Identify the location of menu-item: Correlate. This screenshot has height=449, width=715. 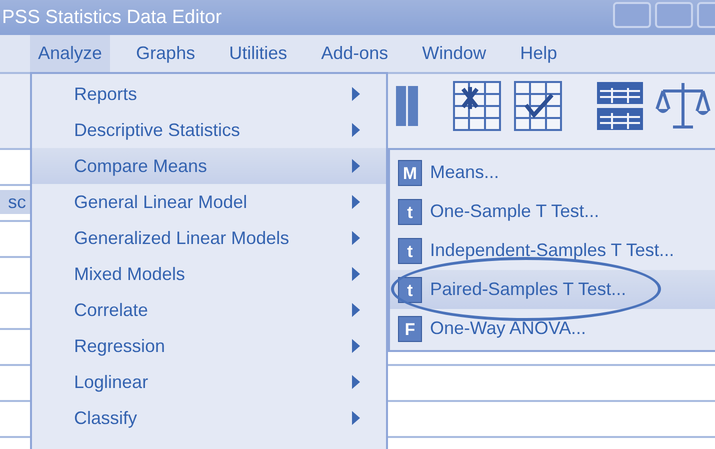
(209, 310).